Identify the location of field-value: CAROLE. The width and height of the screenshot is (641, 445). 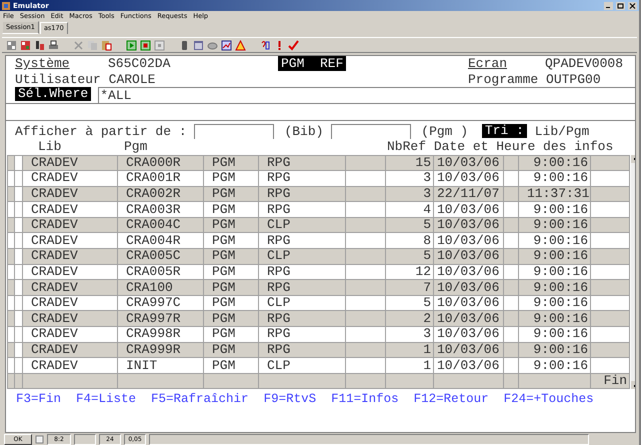
(132, 79).